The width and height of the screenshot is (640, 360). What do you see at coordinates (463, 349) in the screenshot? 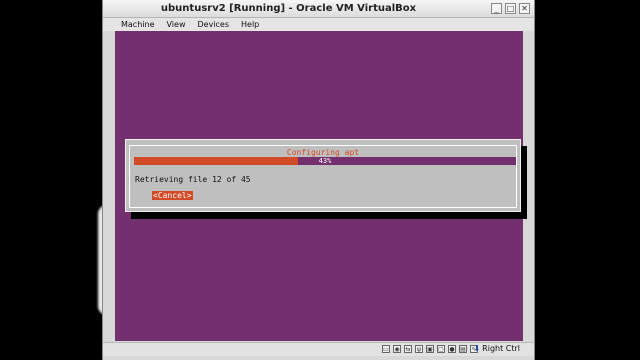
I see `cpu-icon: ▤` at bounding box center [463, 349].